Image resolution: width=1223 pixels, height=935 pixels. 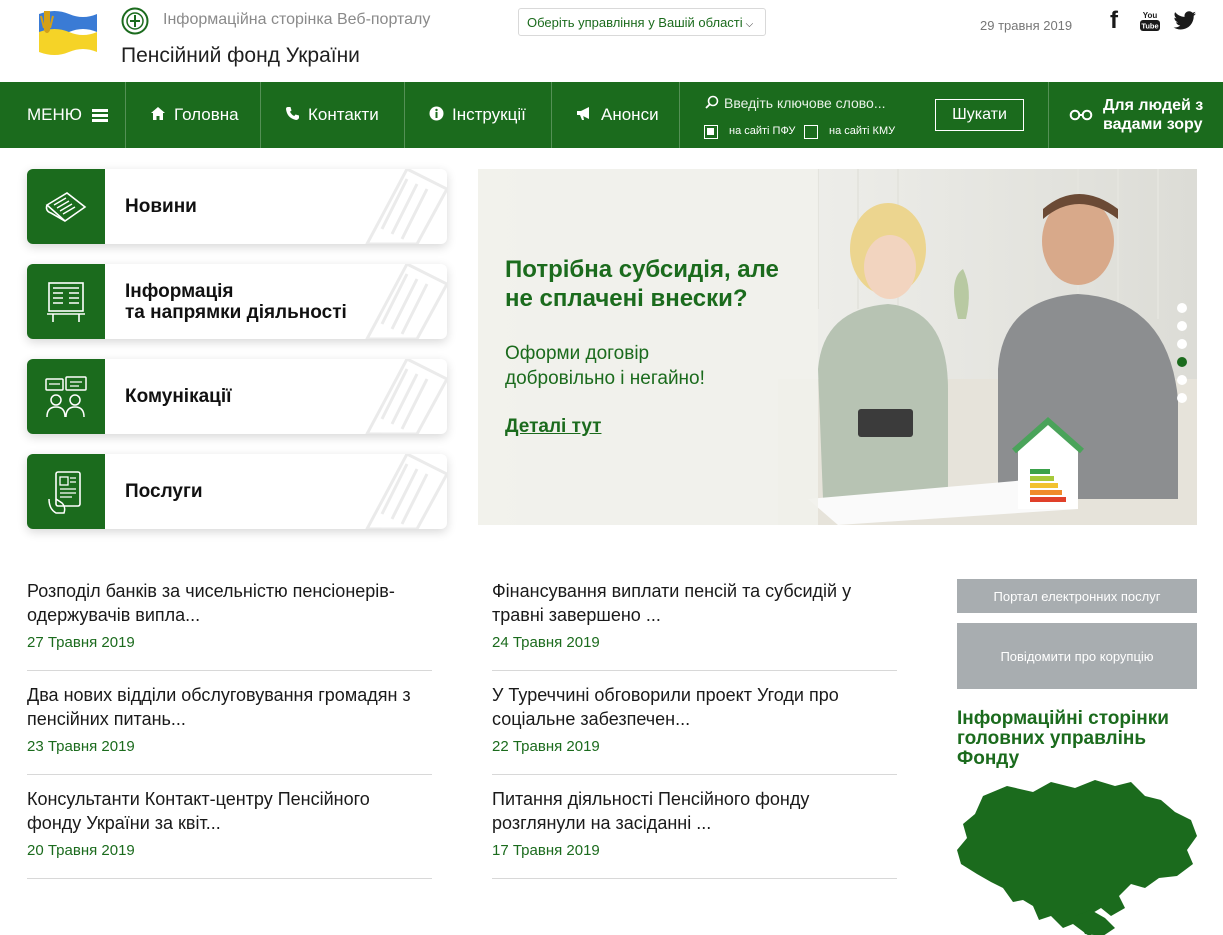 What do you see at coordinates (546, 850) in the screenshot?
I see `news-date: 17 Травня 2019` at bounding box center [546, 850].